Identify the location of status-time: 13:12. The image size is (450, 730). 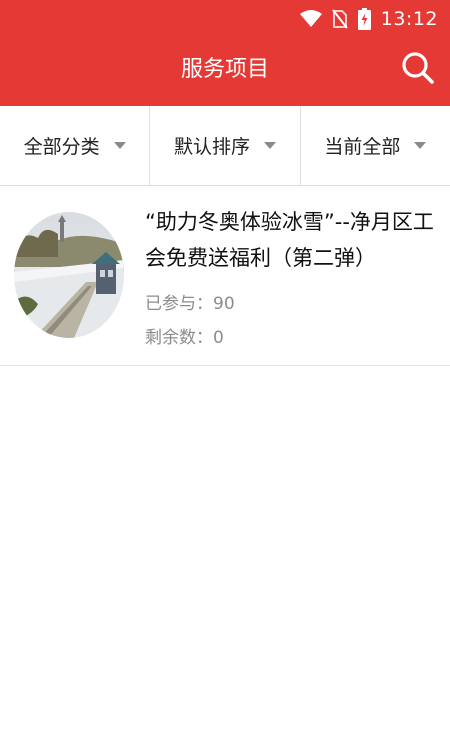
(409, 19).